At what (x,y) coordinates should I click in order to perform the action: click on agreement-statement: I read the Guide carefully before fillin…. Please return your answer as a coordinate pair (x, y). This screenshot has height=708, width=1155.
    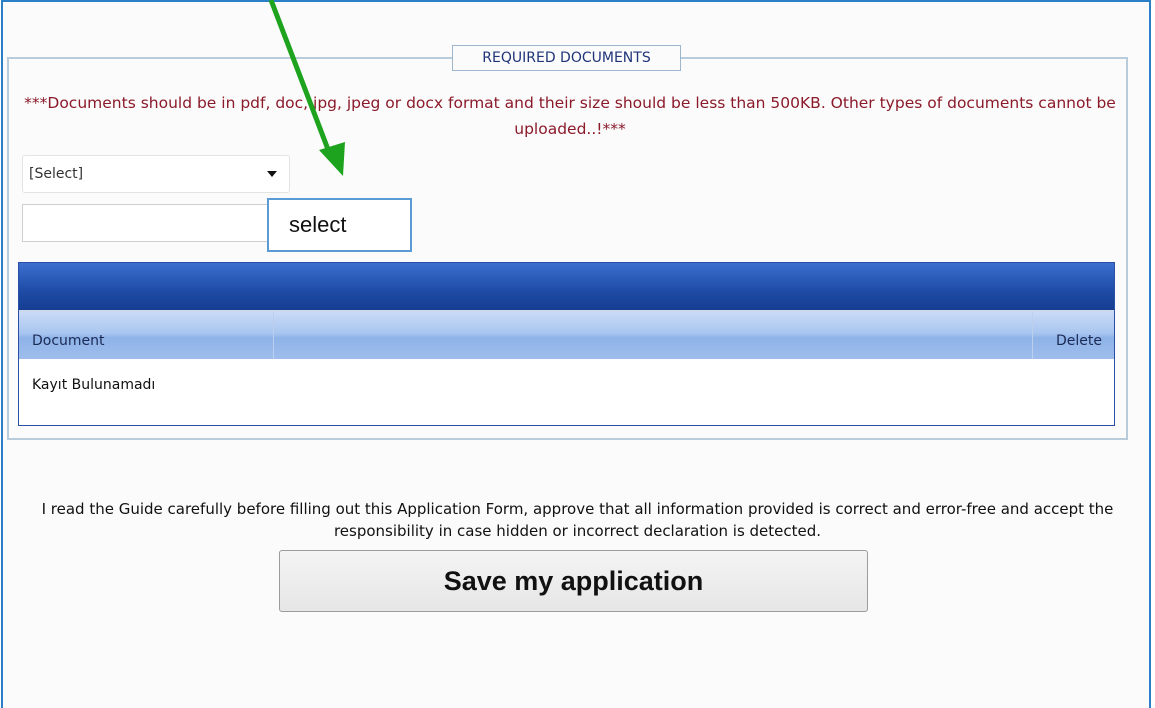
    Looking at the image, I should click on (577, 520).